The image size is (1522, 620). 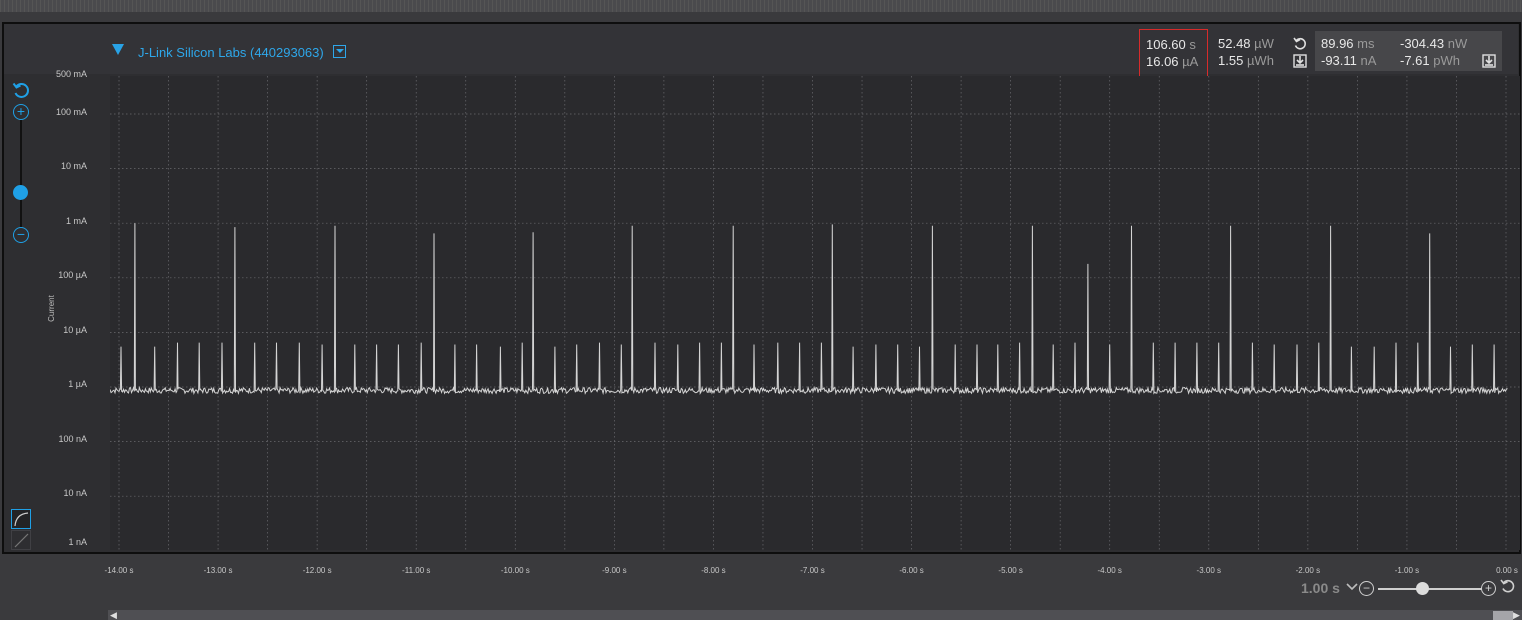 What do you see at coordinates (71, 112) in the screenshot?
I see `y-tick-label: 100 mA` at bounding box center [71, 112].